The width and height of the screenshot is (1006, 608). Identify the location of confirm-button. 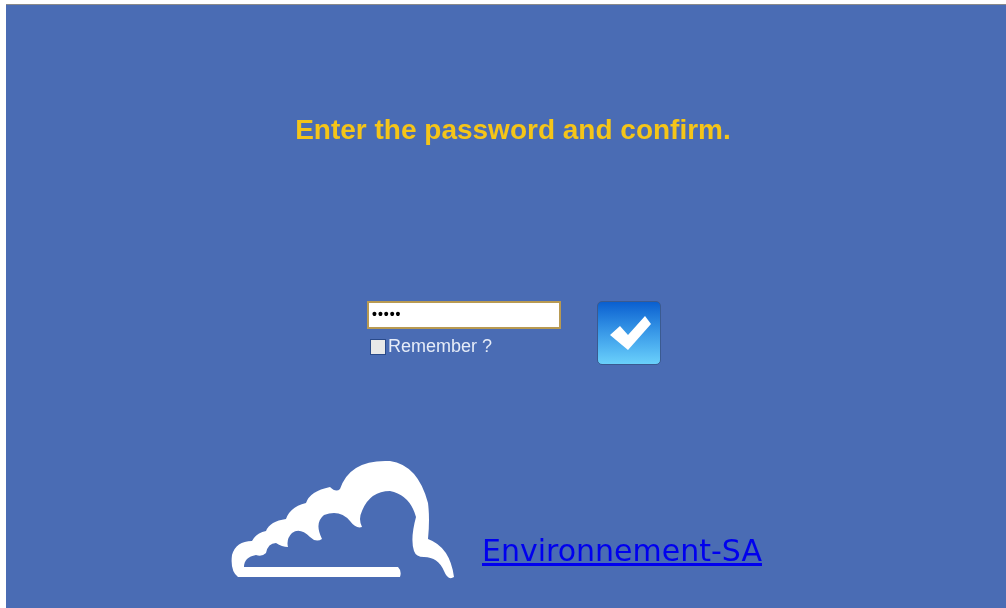
(629, 333).